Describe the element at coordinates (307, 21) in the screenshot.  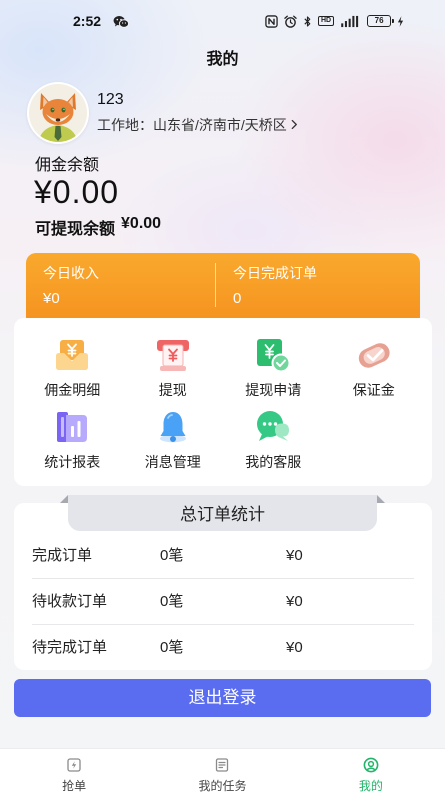
I see `bluetooth-icon` at that location.